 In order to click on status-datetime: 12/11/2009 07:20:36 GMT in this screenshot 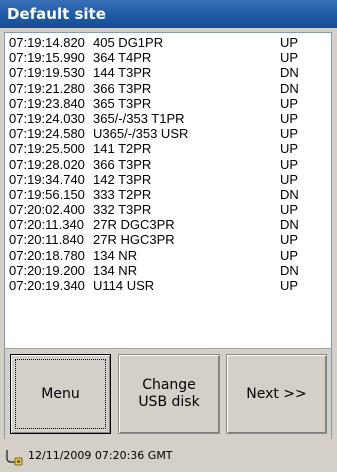, I will do `click(100, 455)`.